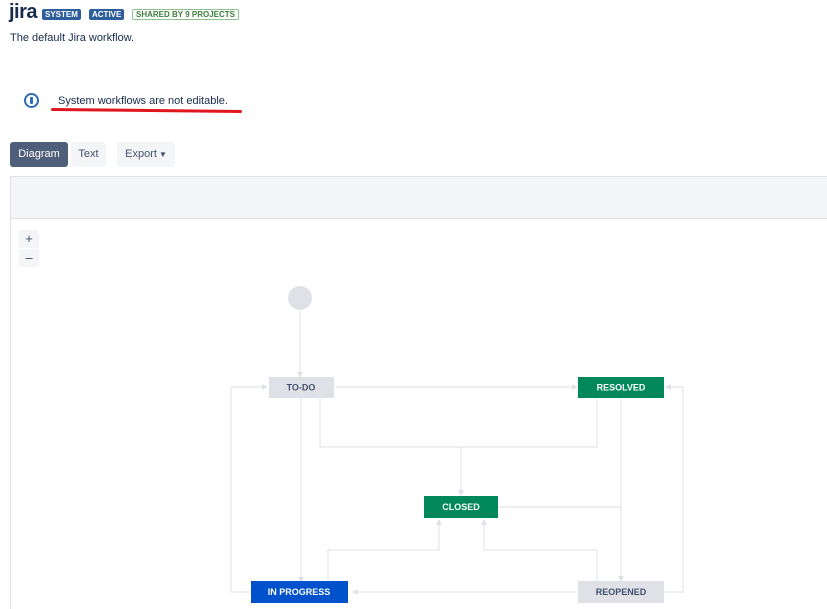  What do you see at coordinates (88, 154) in the screenshot?
I see `text-view-button: Text` at bounding box center [88, 154].